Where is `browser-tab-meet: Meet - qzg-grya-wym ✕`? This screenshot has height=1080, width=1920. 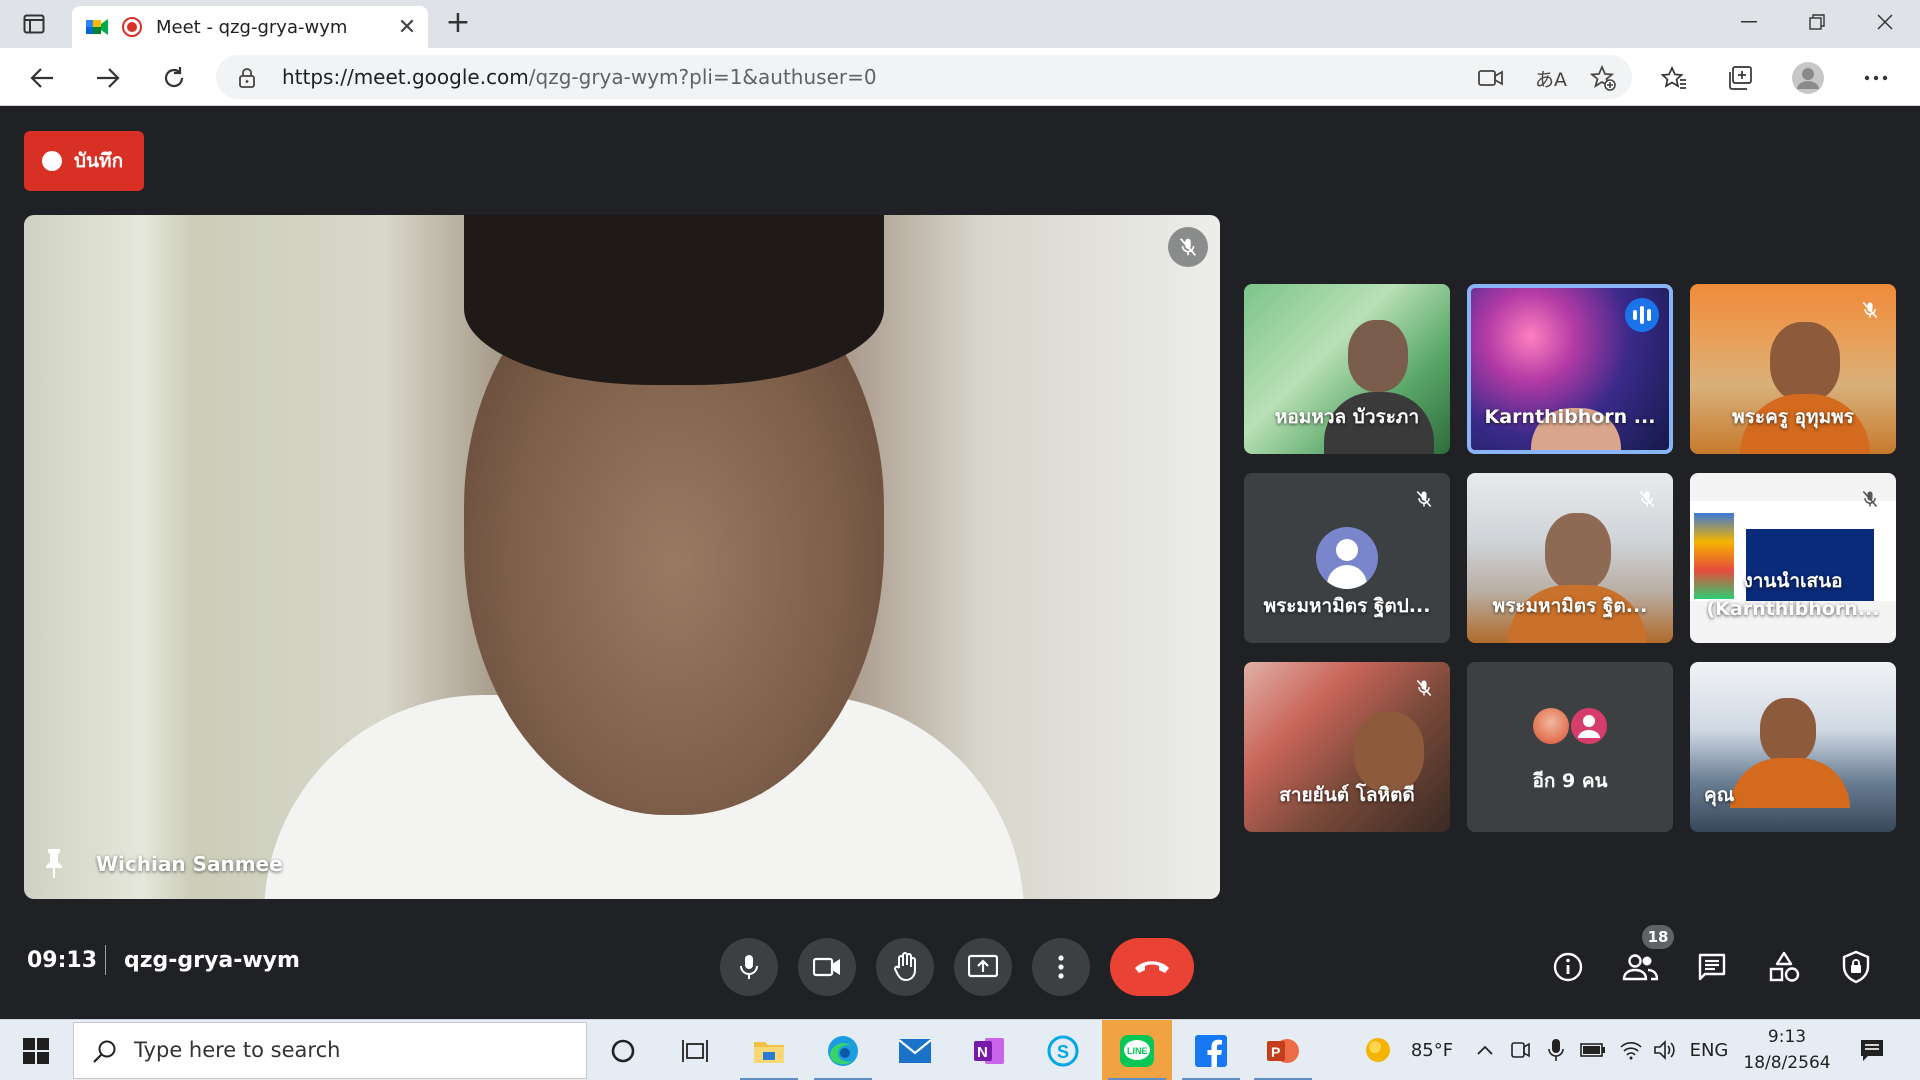 browser-tab-meet: Meet - qzg-grya-wym ✕ is located at coordinates (250, 27).